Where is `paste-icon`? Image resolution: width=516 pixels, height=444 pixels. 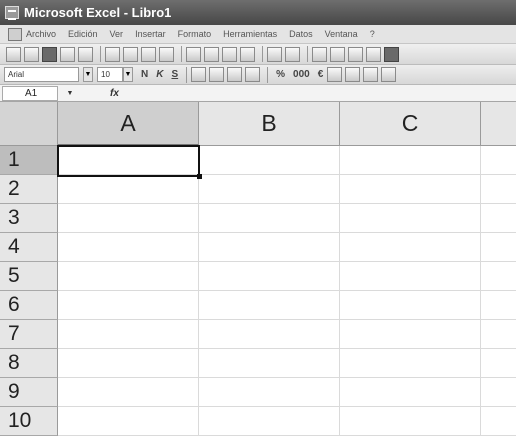
paste-icon is located at coordinates (229, 54).